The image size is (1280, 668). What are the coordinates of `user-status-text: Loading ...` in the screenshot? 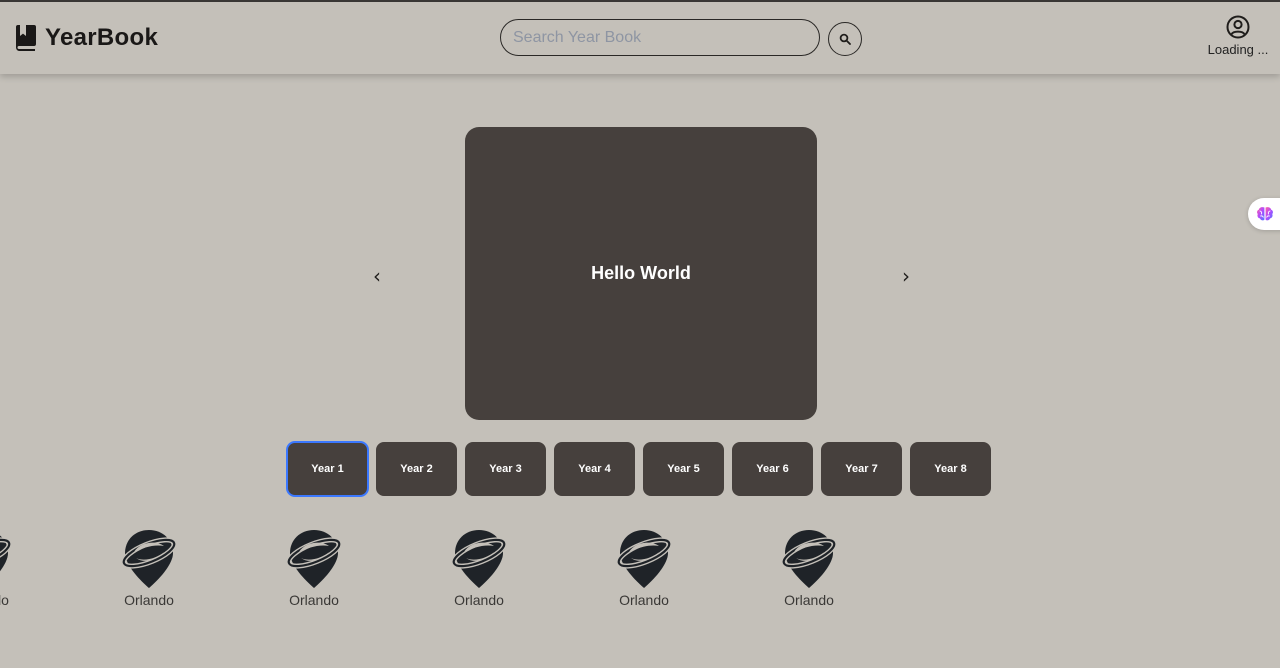 It's located at (1238, 49).